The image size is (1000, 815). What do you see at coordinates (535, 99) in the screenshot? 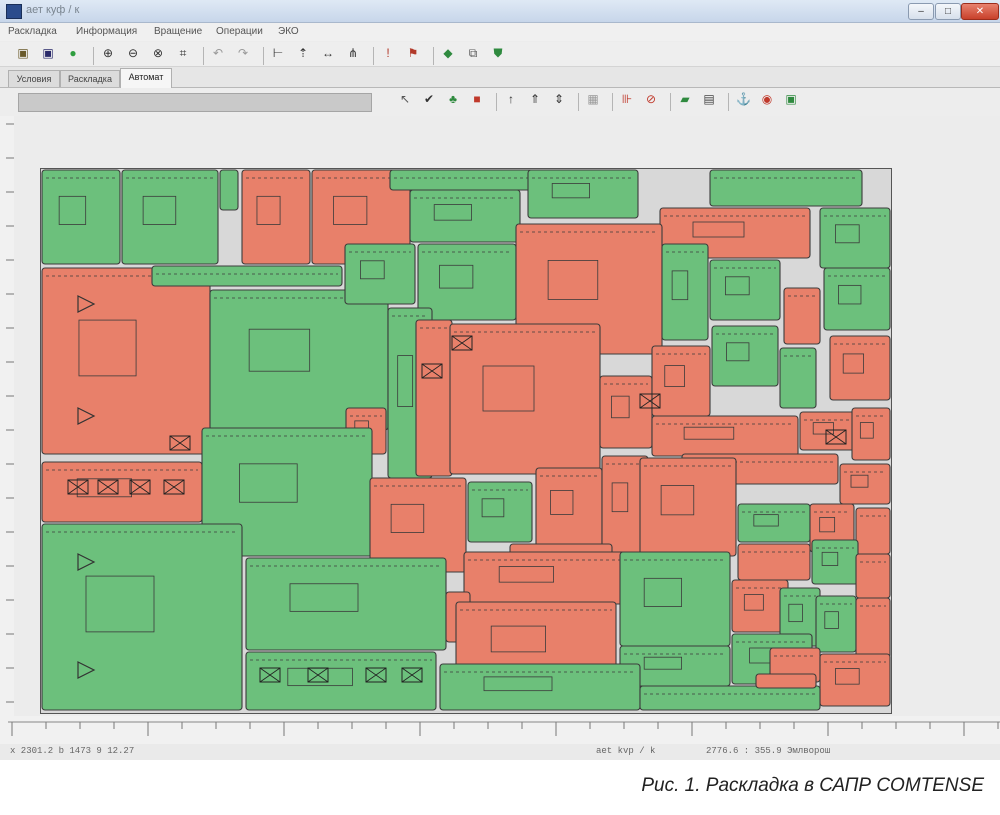
I see `arrow-up-double-icon: ⇑` at bounding box center [535, 99].